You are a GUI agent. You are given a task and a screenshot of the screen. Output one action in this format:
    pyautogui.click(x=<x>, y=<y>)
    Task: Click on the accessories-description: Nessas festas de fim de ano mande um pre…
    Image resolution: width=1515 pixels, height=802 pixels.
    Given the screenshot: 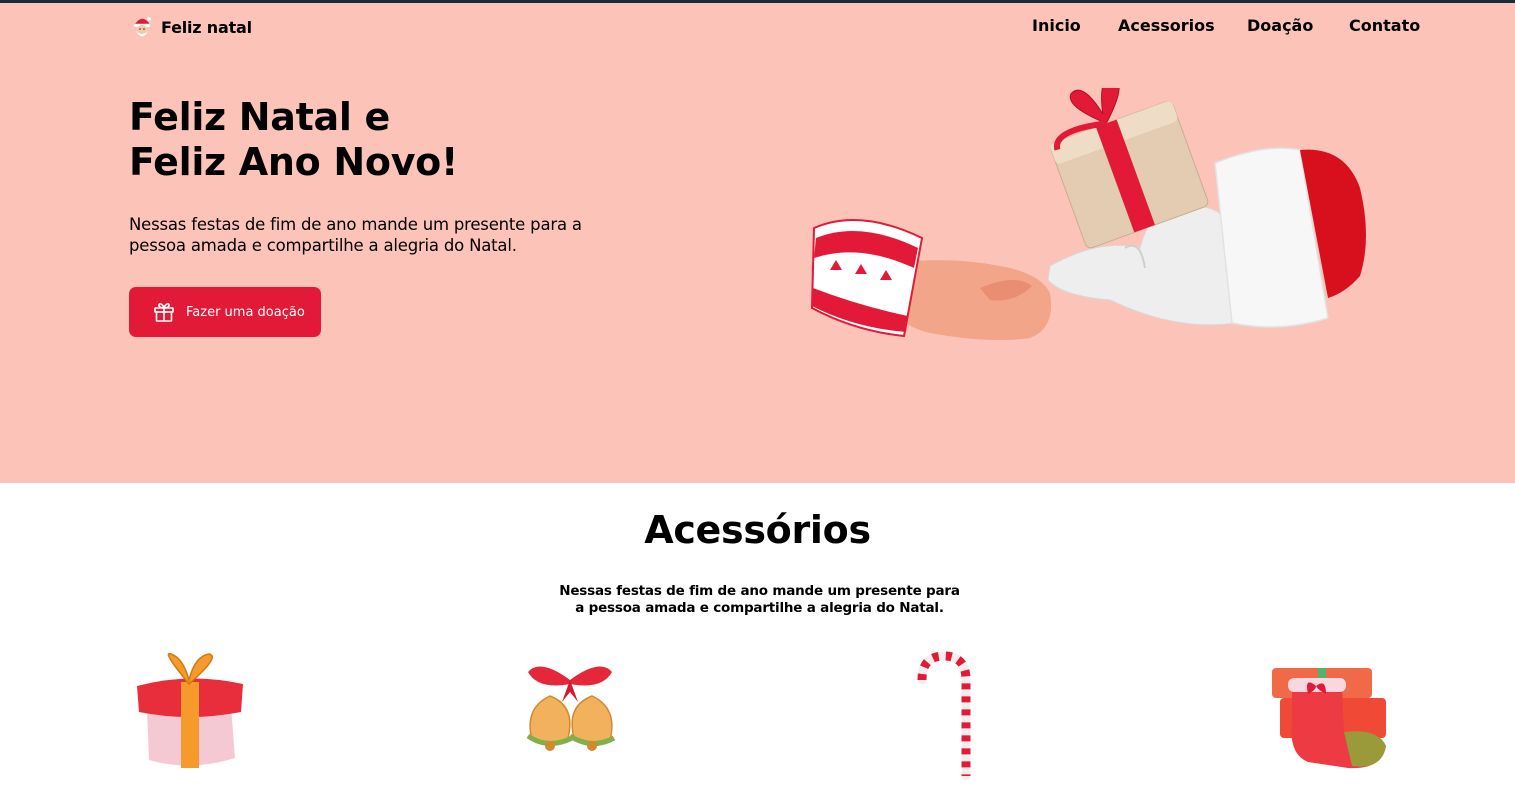 What is the action you would take?
    pyautogui.click(x=759, y=599)
    